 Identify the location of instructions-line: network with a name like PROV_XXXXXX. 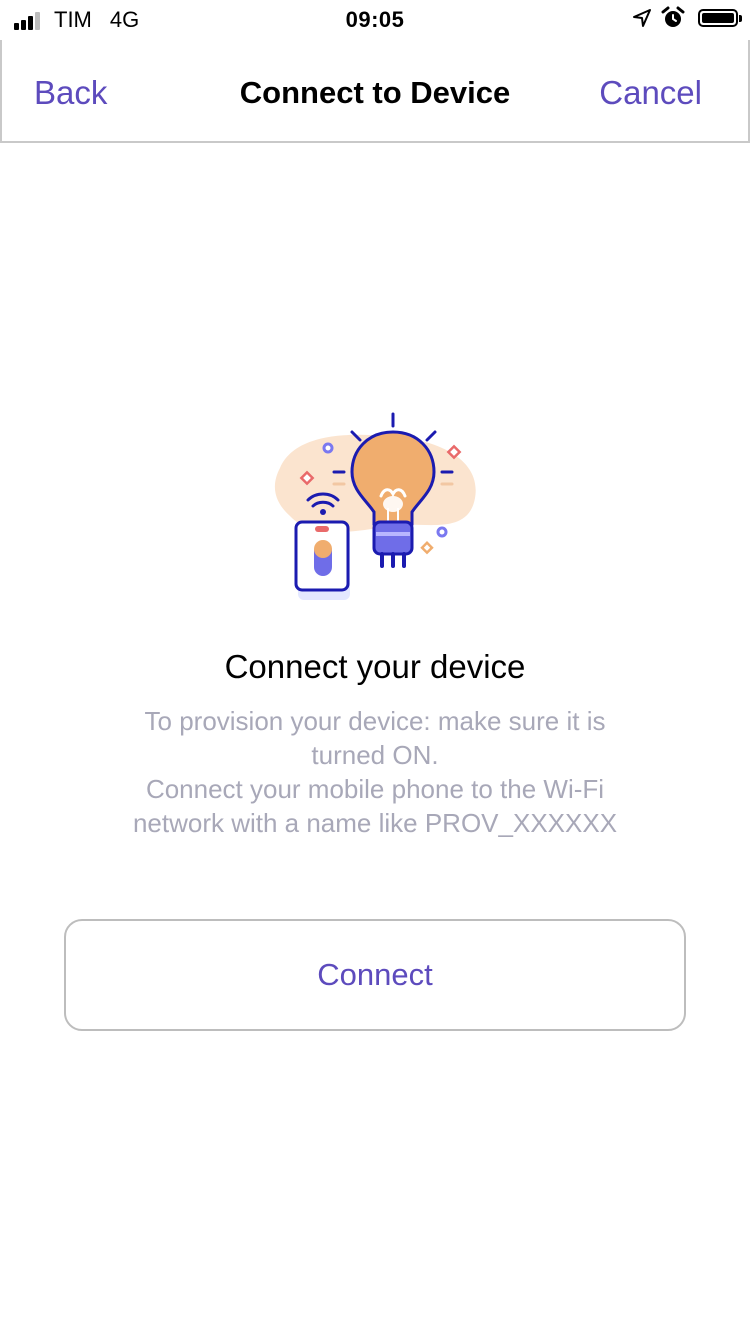
(375, 823).